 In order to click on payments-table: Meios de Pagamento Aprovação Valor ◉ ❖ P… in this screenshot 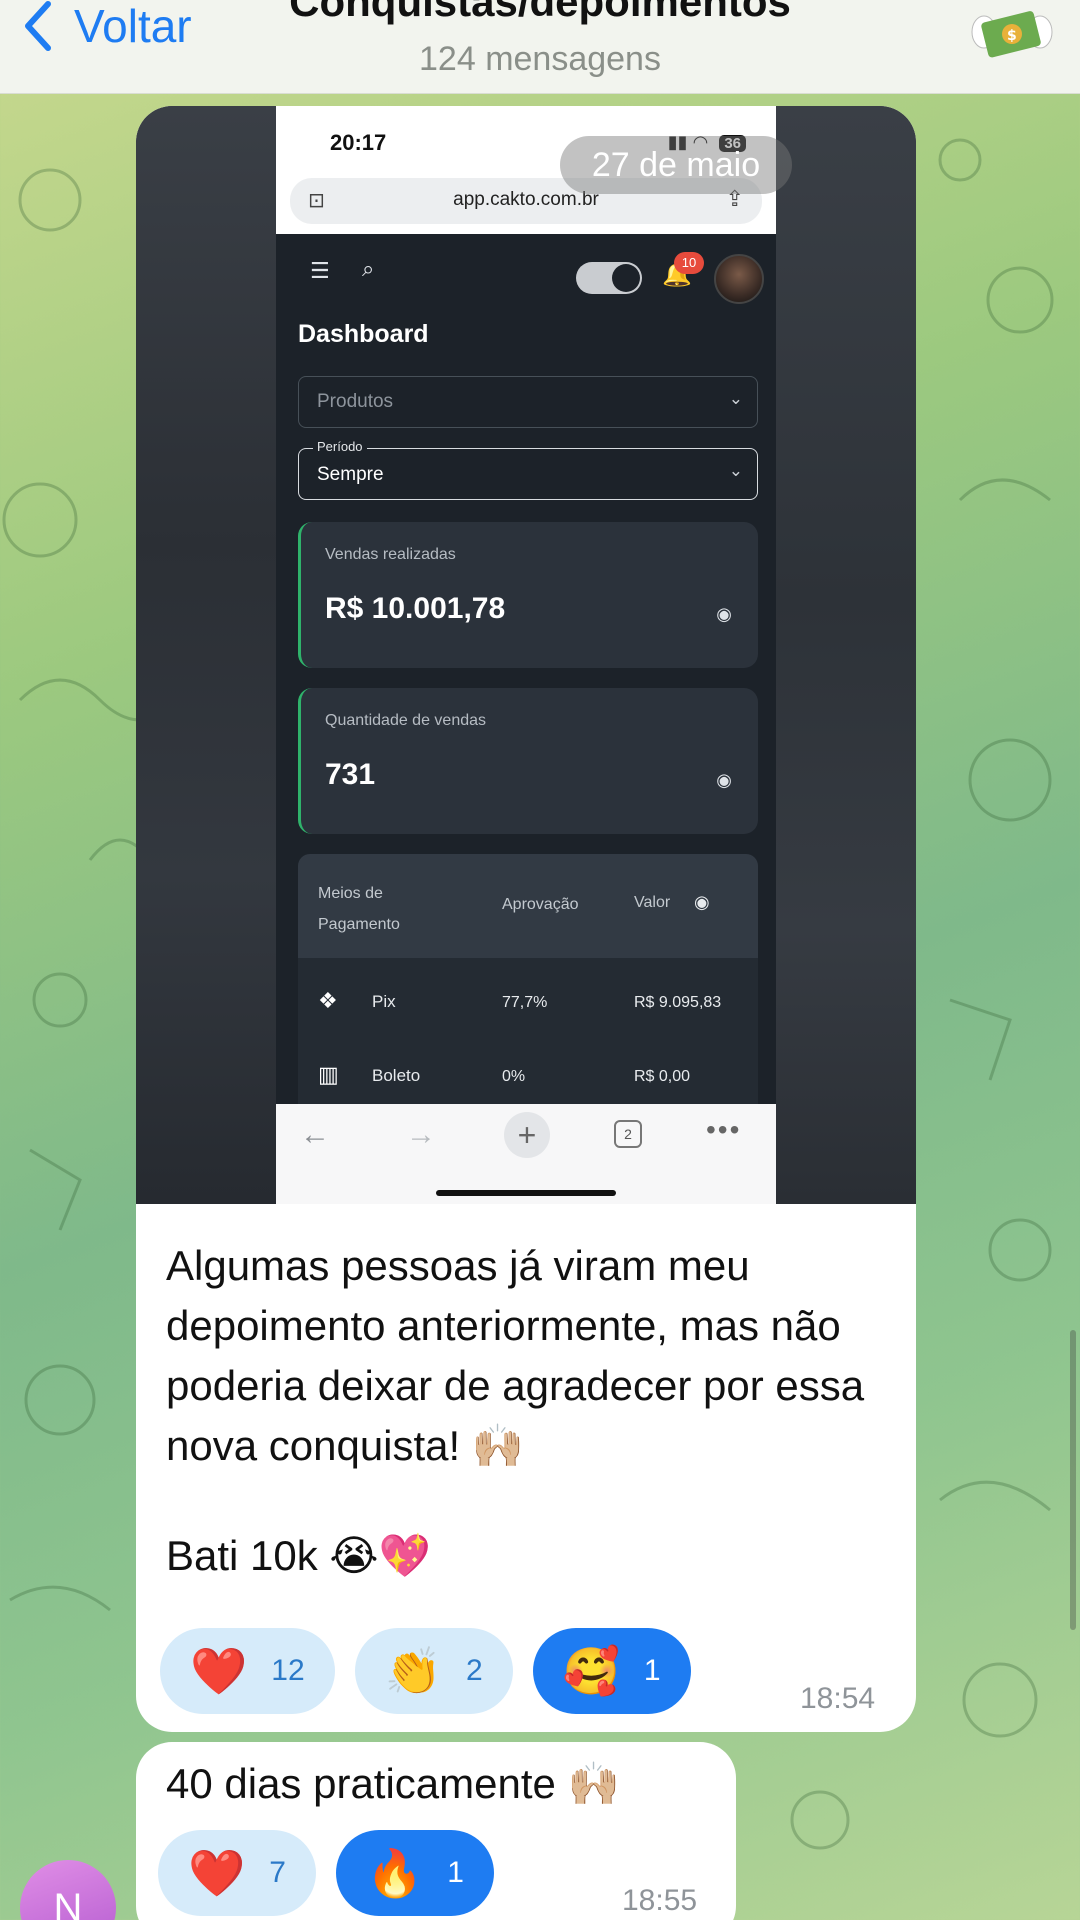, I will do `click(528, 989)`.